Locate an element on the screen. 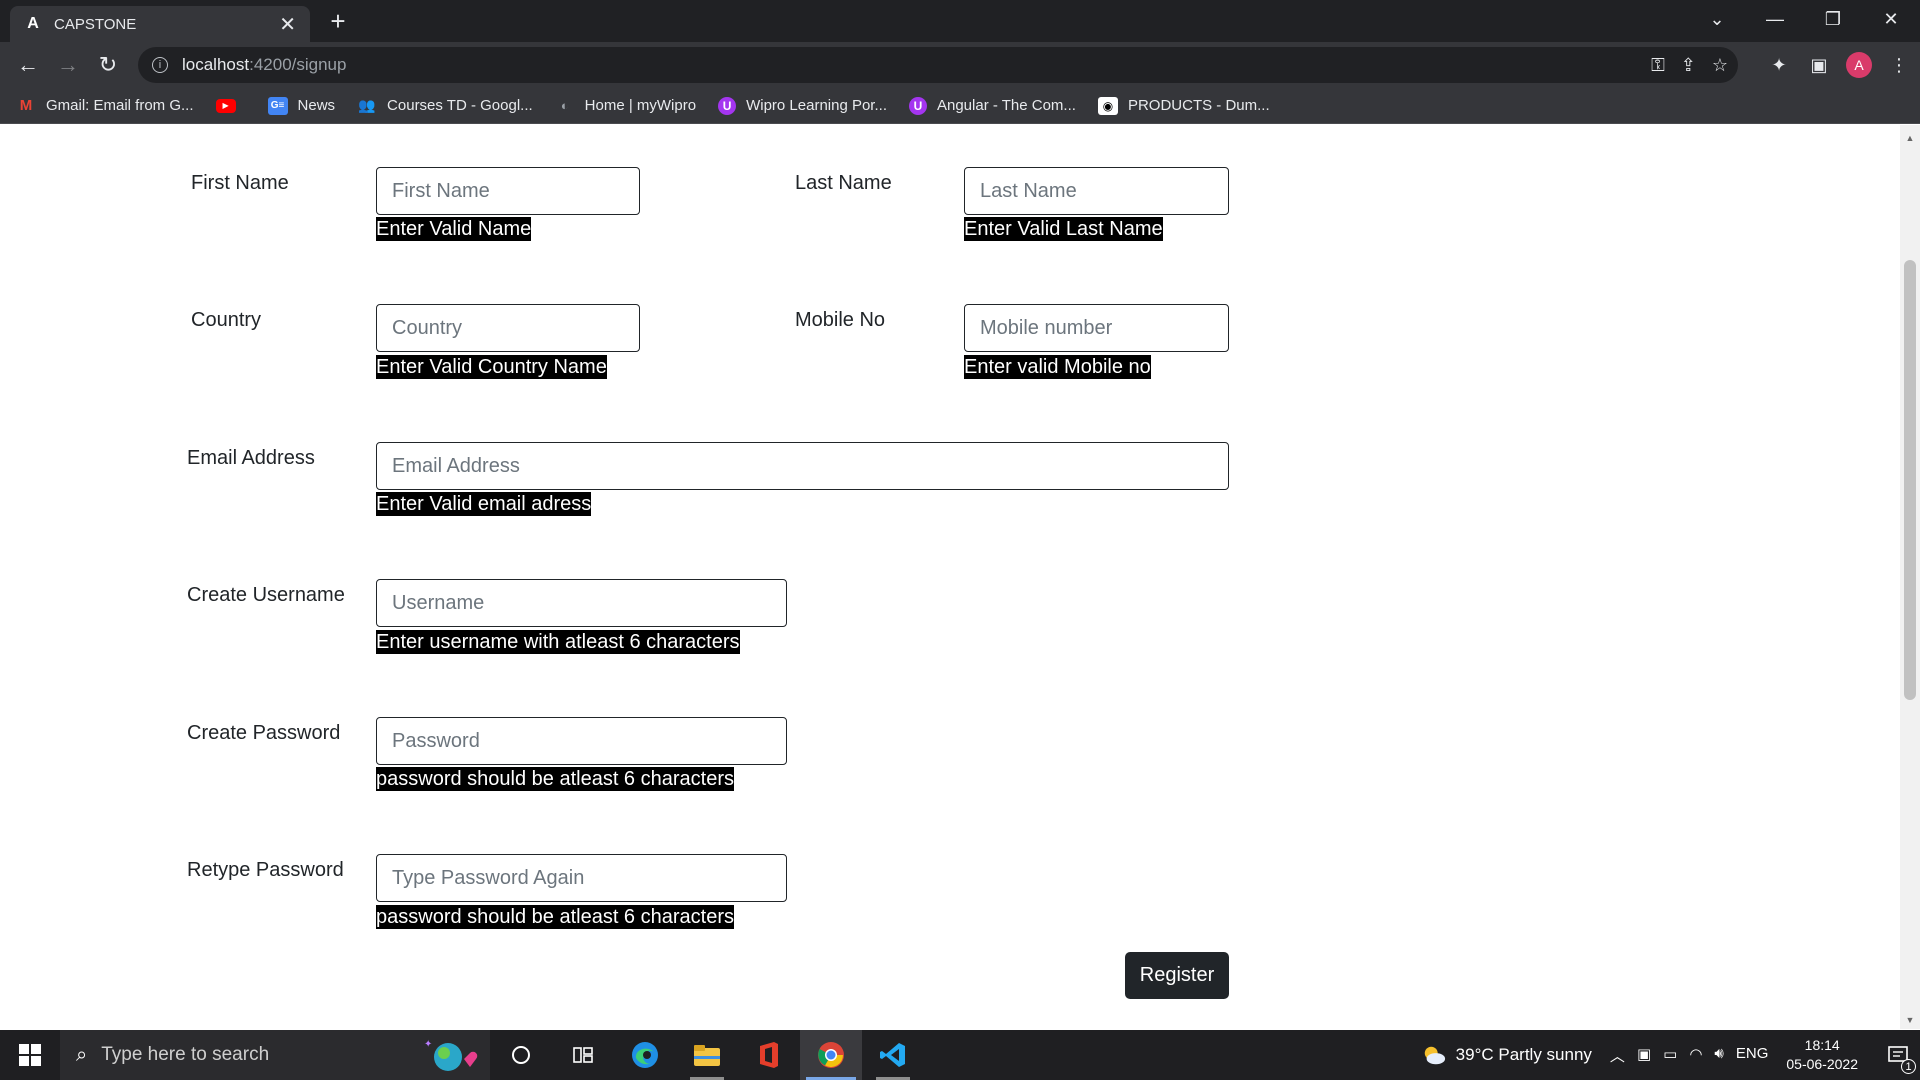  windows-logo-icon is located at coordinates (30, 1055).